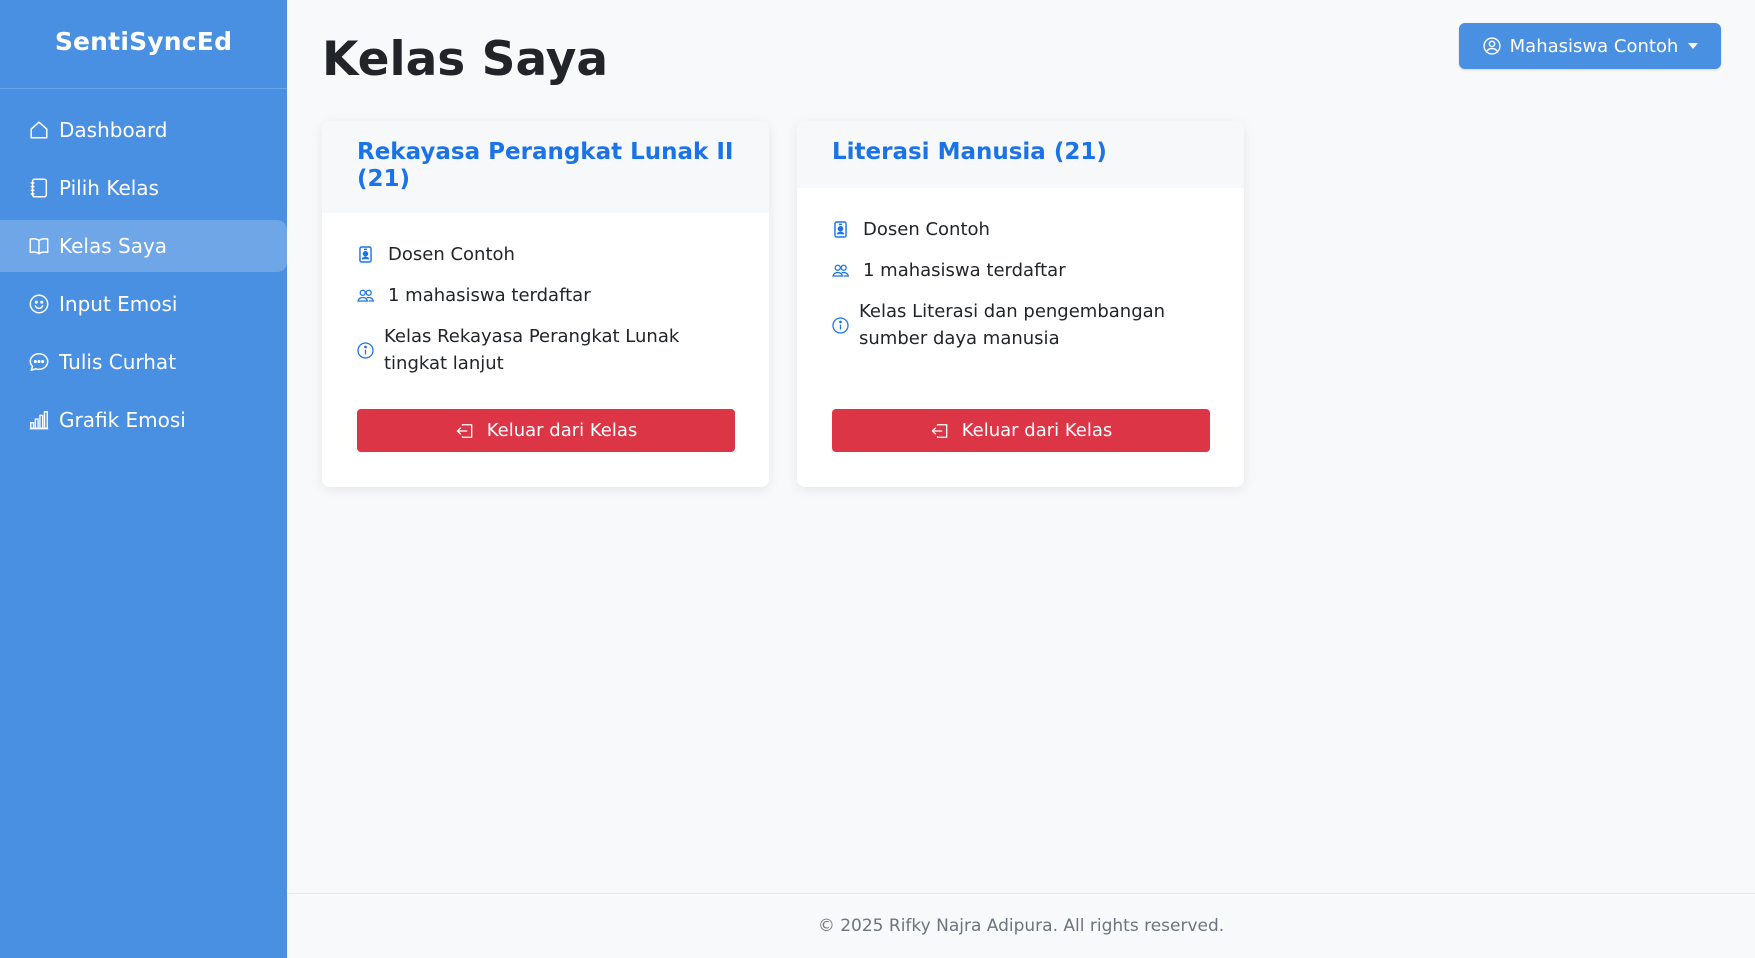 The height and width of the screenshot is (958, 1755). I want to click on sidebar-item-input-emosi: Input Emosi, so click(143, 304).